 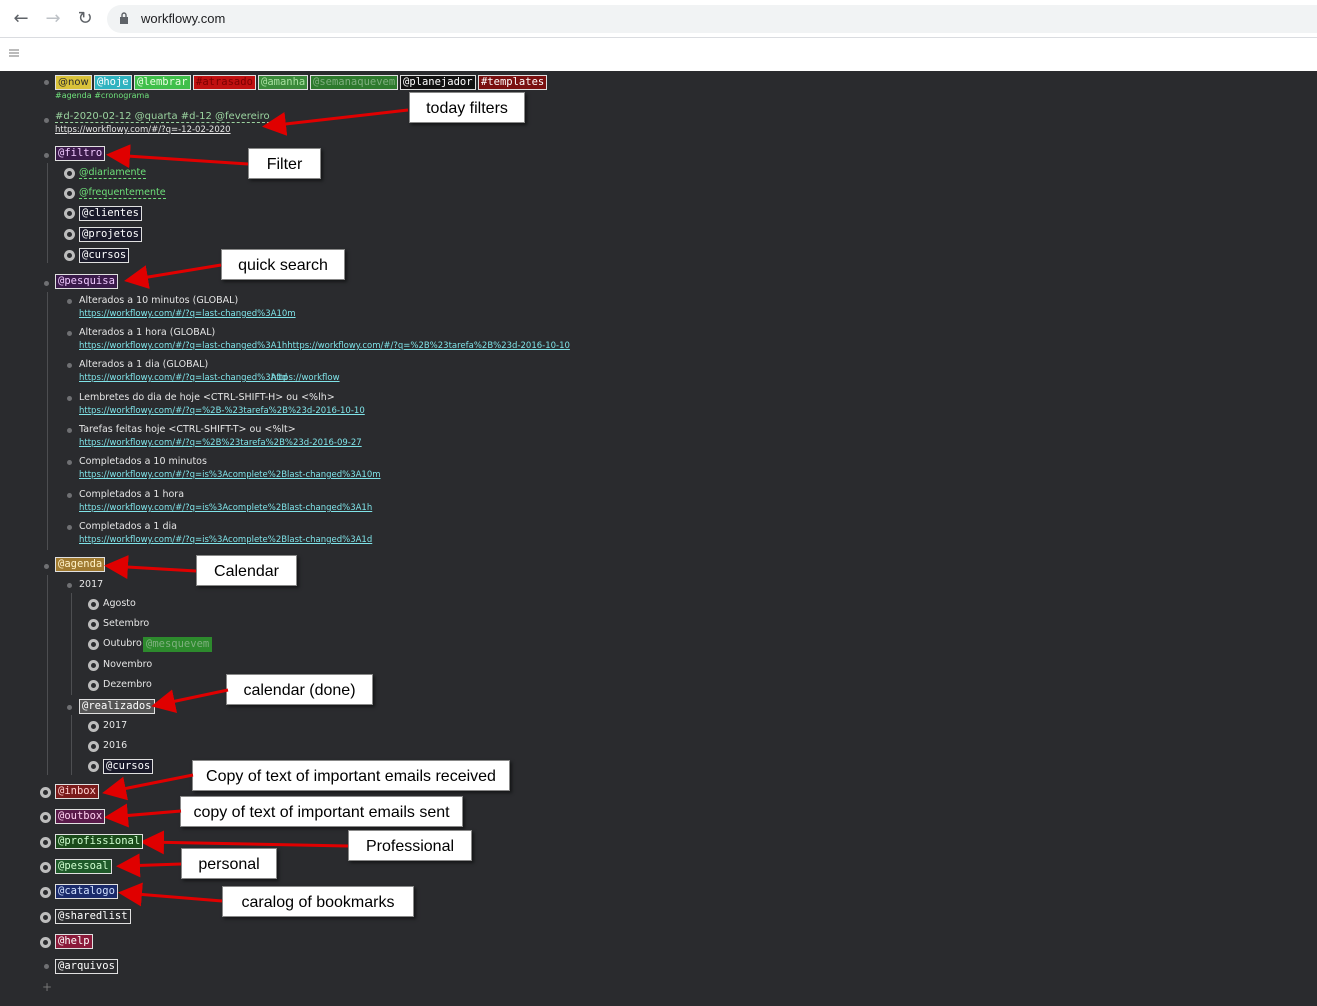 What do you see at coordinates (80, 564) in the screenshot?
I see `agenda-tag: @agenda` at bounding box center [80, 564].